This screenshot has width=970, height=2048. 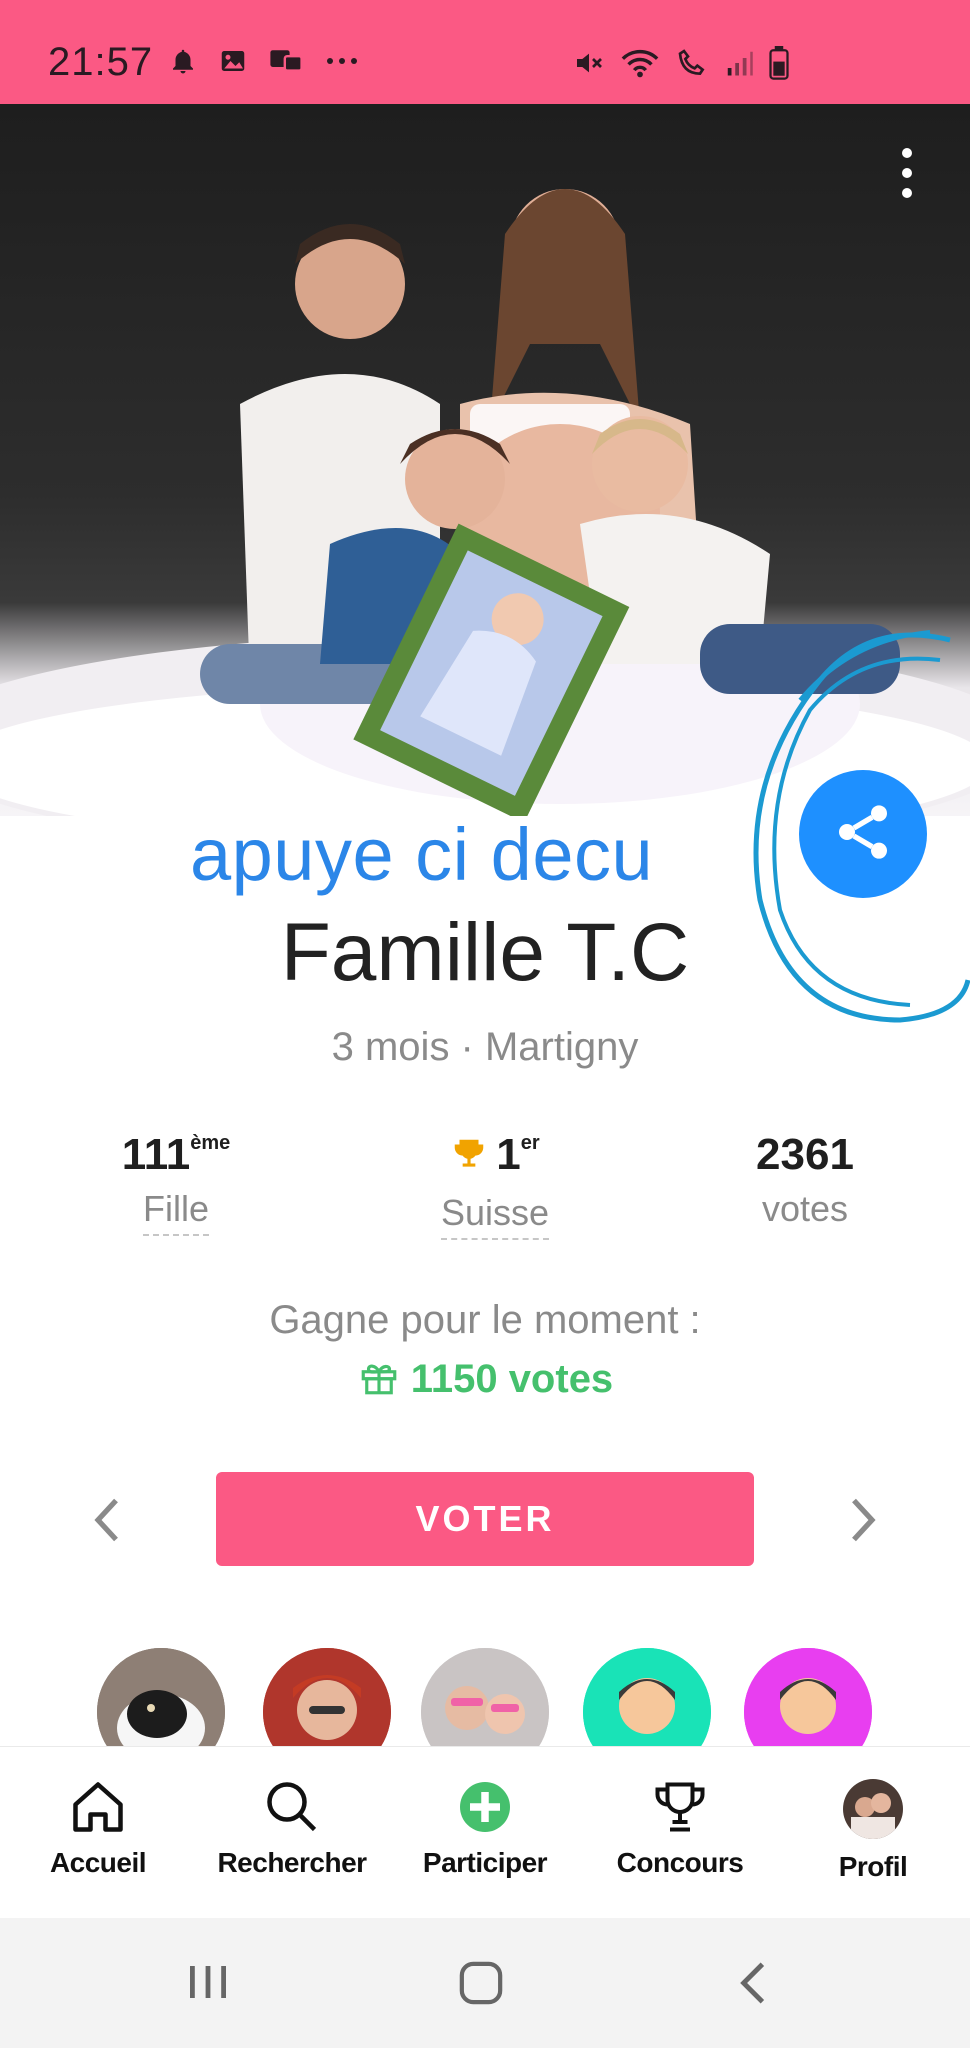 I want to click on status-bar: 21:57, so click(x=485, y=52).